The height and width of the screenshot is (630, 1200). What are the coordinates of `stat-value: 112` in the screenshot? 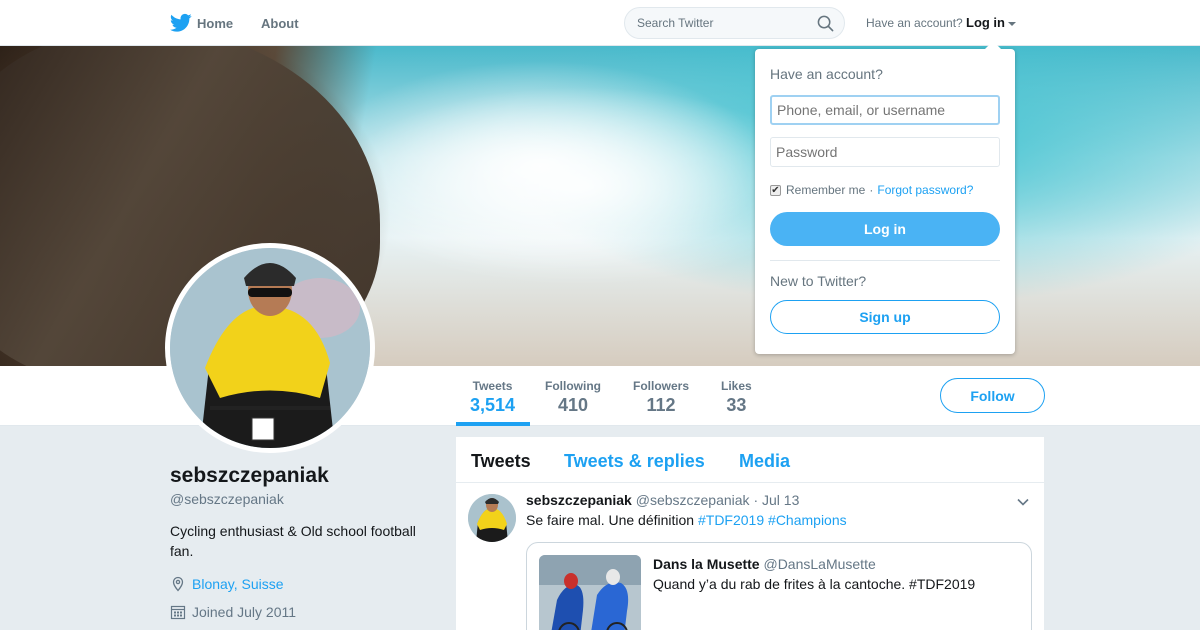 It's located at (661, 405).